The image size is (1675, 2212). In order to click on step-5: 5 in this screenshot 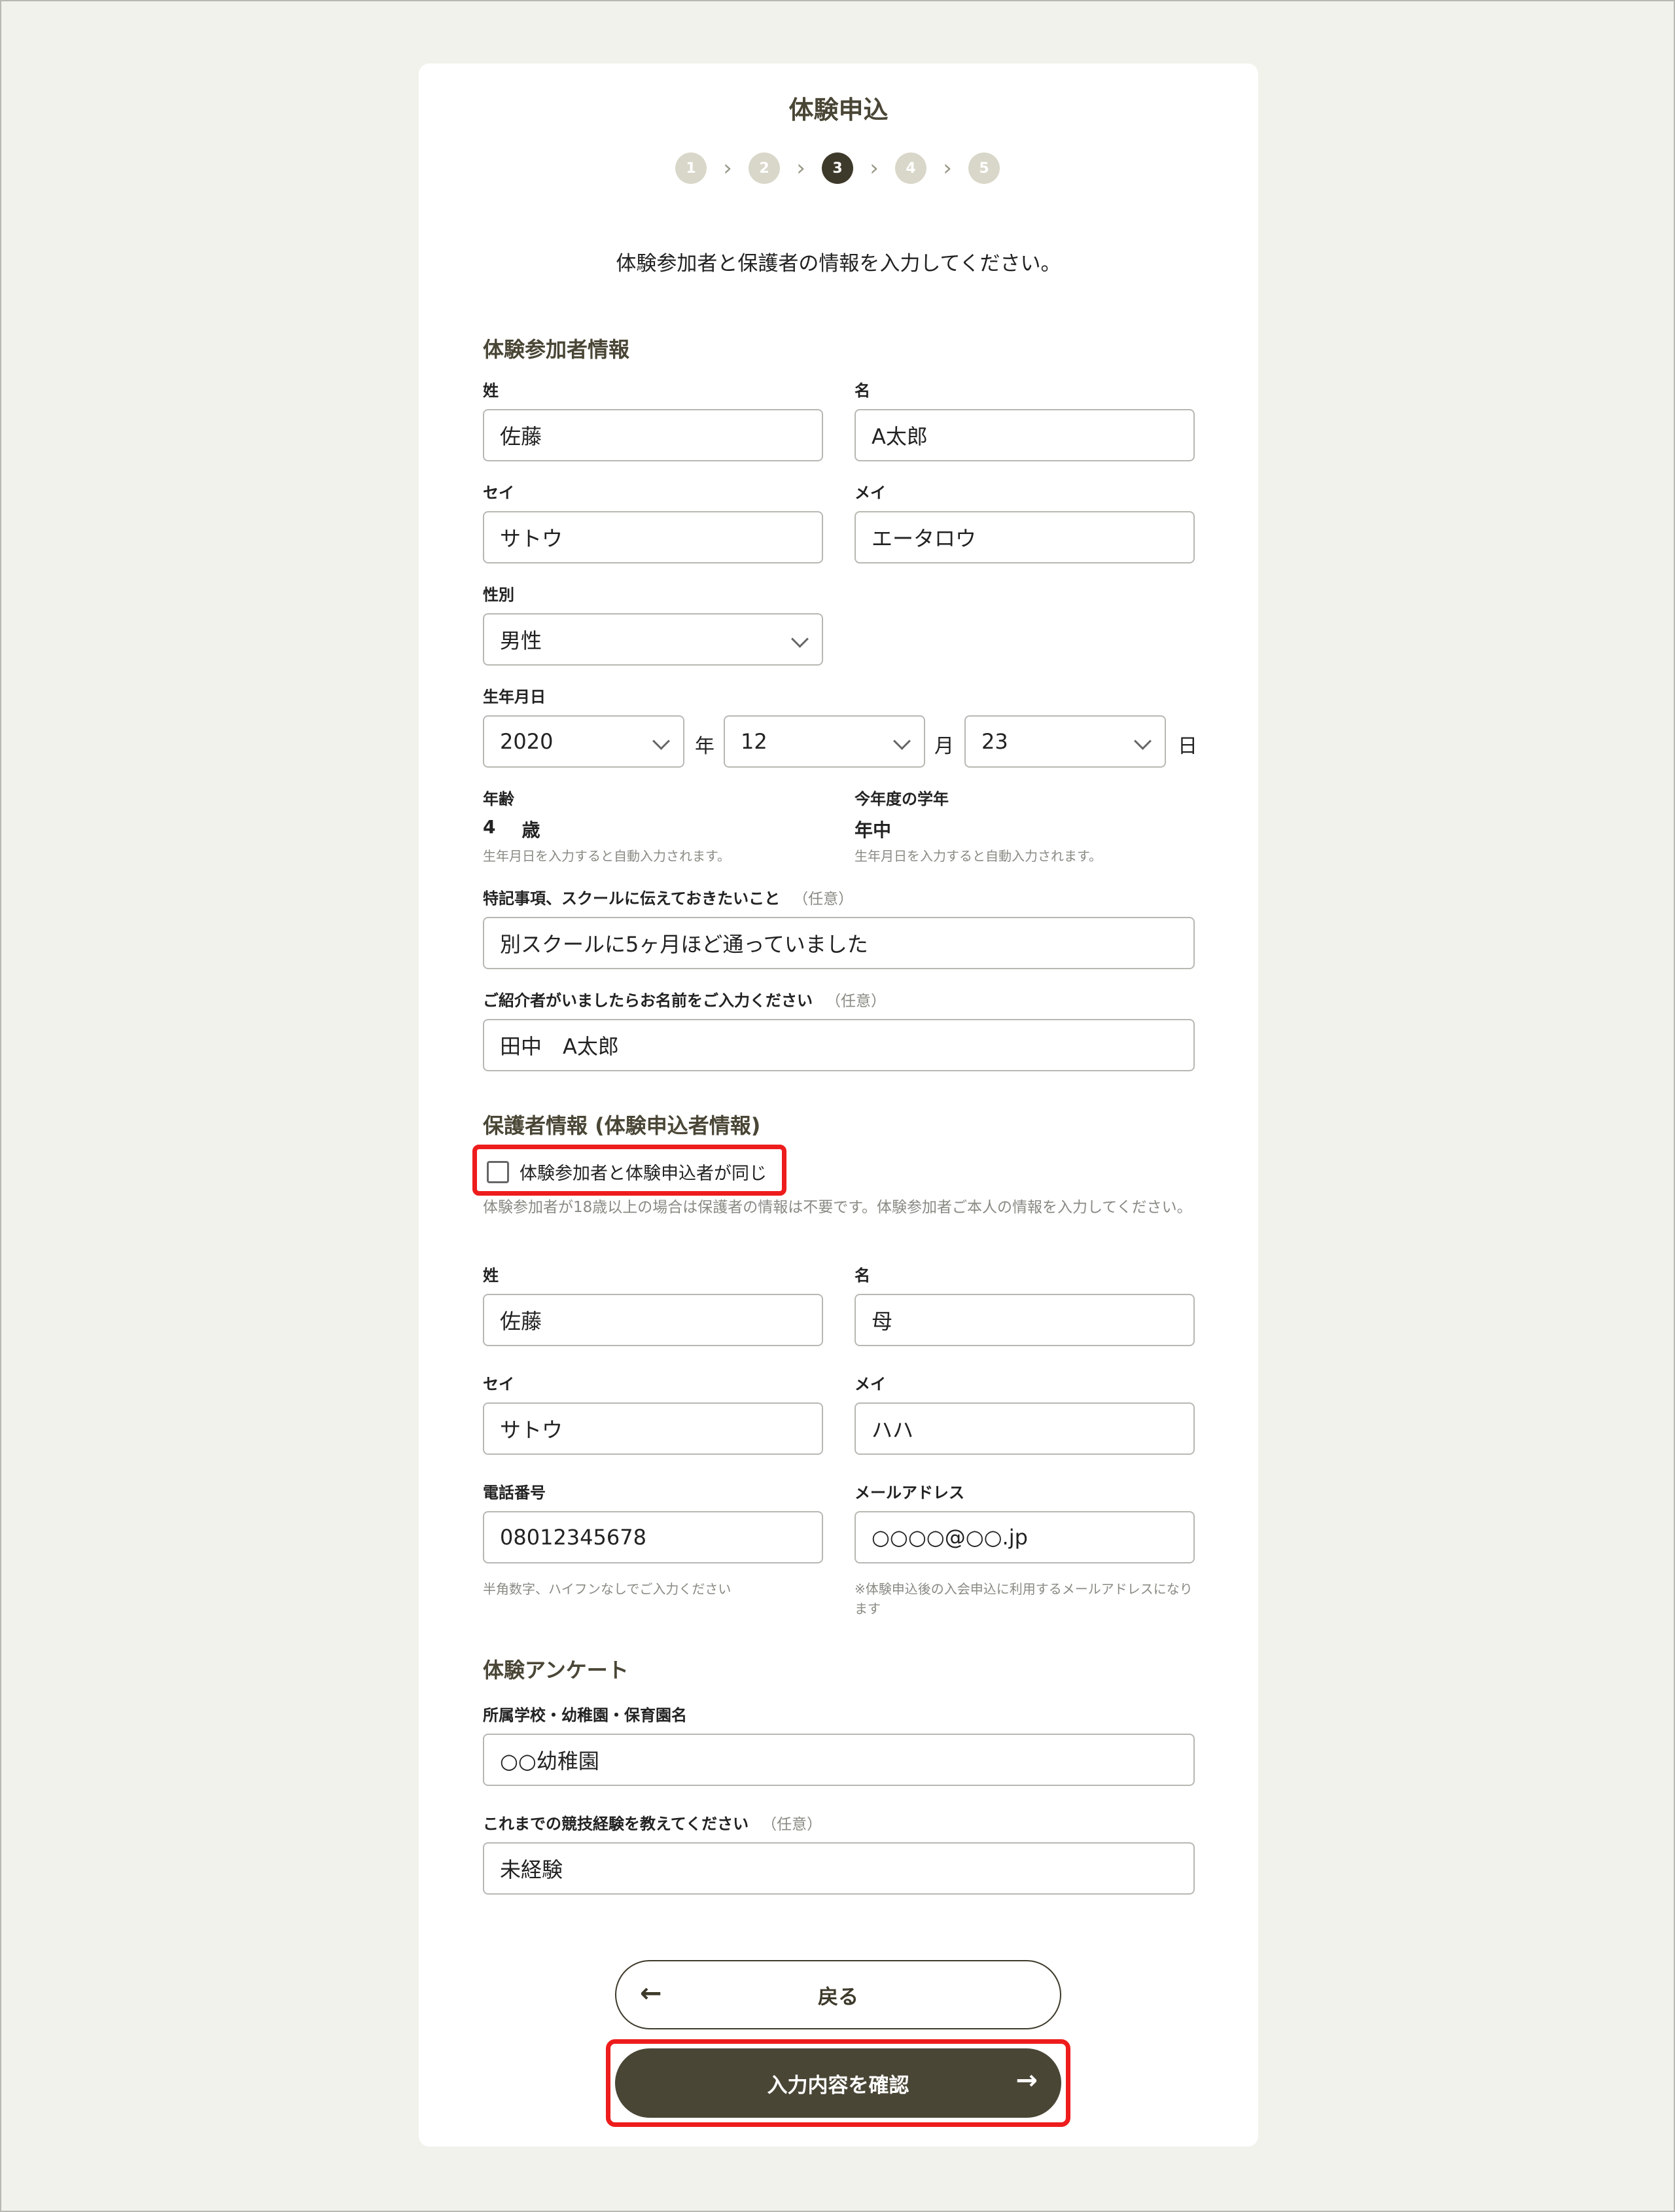, I will do `click(984, 168)`.